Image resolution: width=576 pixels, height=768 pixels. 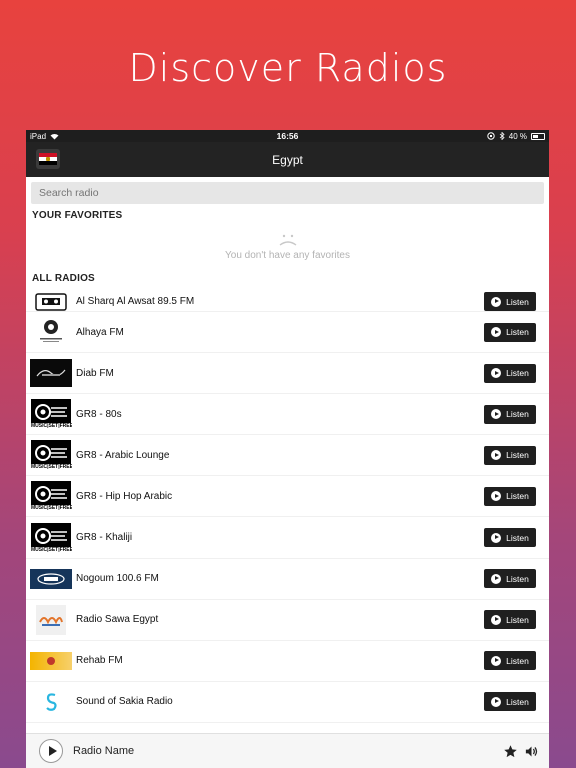 I want to click on wifi-icon, so click(x=54, y=136).